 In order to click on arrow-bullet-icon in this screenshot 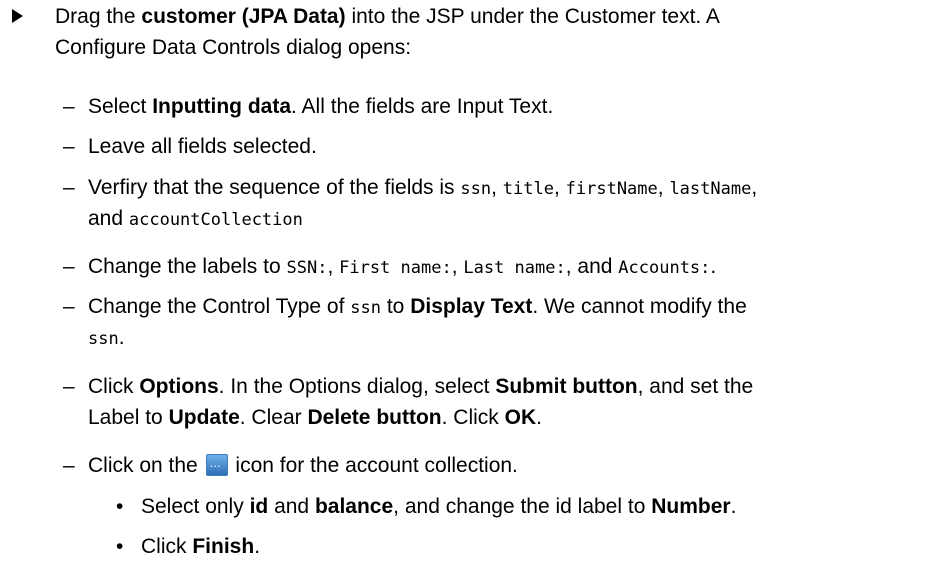, I will do `click(17, 16)`.